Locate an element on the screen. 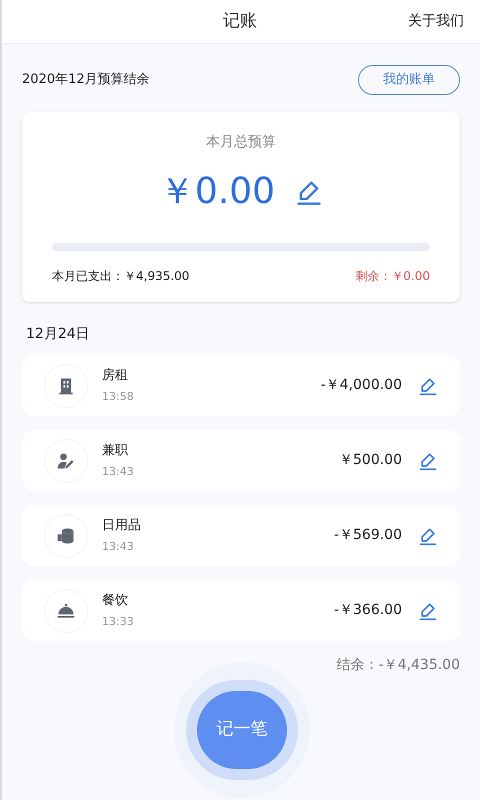 Image resolution: width=480 pixels, height=800 pixels. transaction-row: 餐饮 13:33 -￥366.00 is located at coordinates (241, 610).